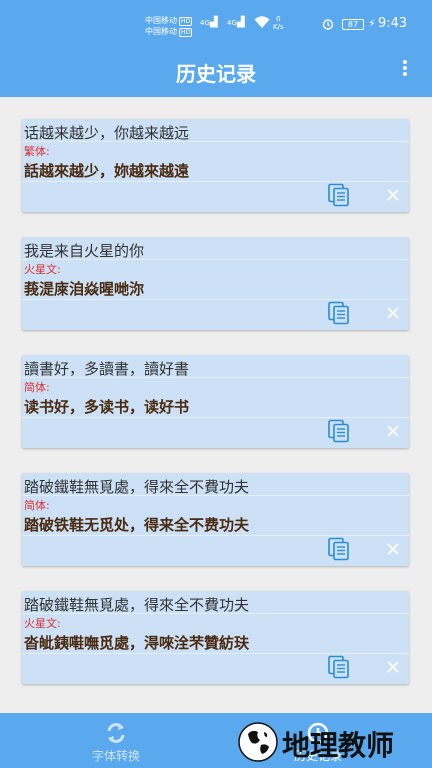 The height and width of the screenshot is (768, 432). I want to click on charging-icon: ⚡, so click(372, 23).